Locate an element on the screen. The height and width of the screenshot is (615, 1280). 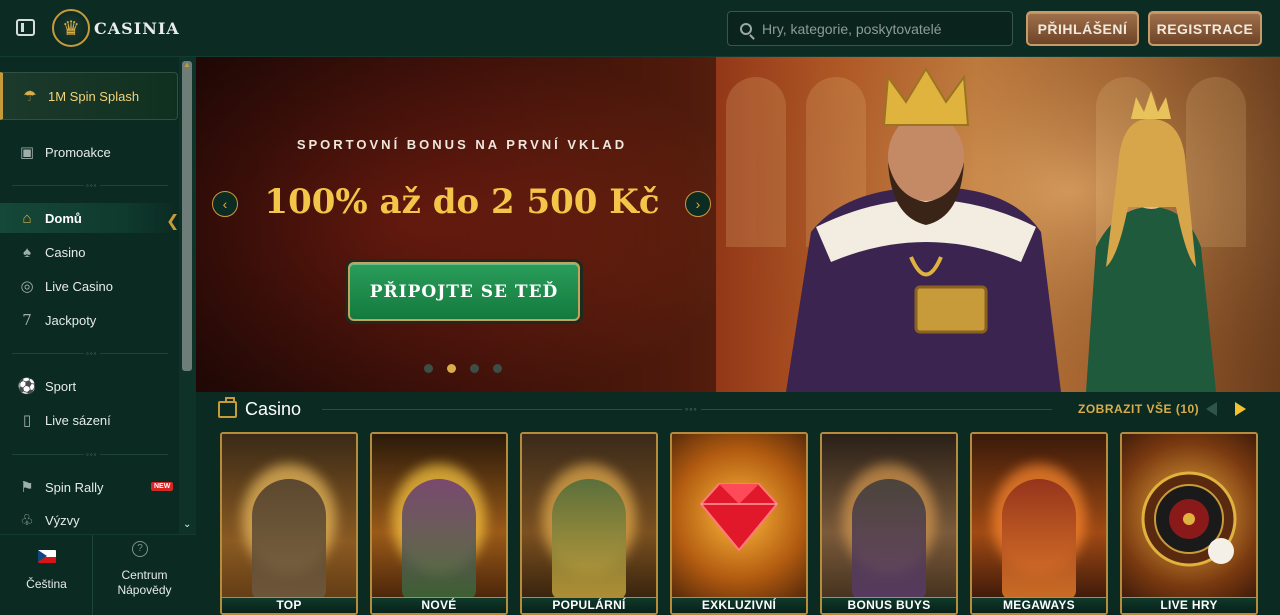
sidebar-item-domu: ⌂ Domů is located at coordinates (89, 218).